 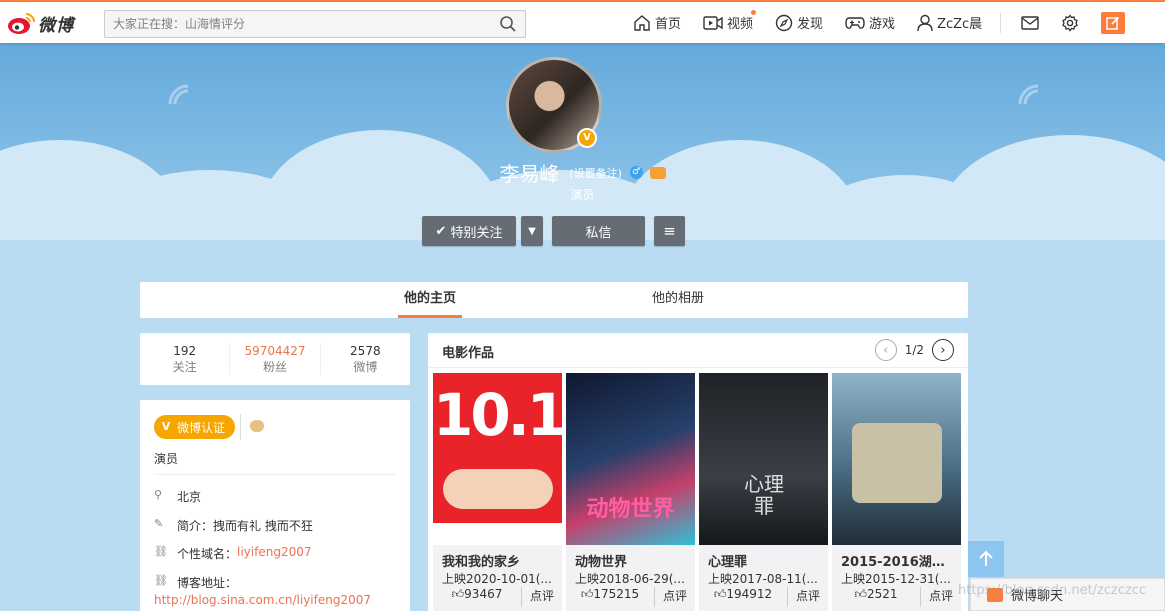 What do you see at coordinates (497, 415) in the screenshot?
I see `poster-title-text: 10.1` at bounding box center [497, 415].